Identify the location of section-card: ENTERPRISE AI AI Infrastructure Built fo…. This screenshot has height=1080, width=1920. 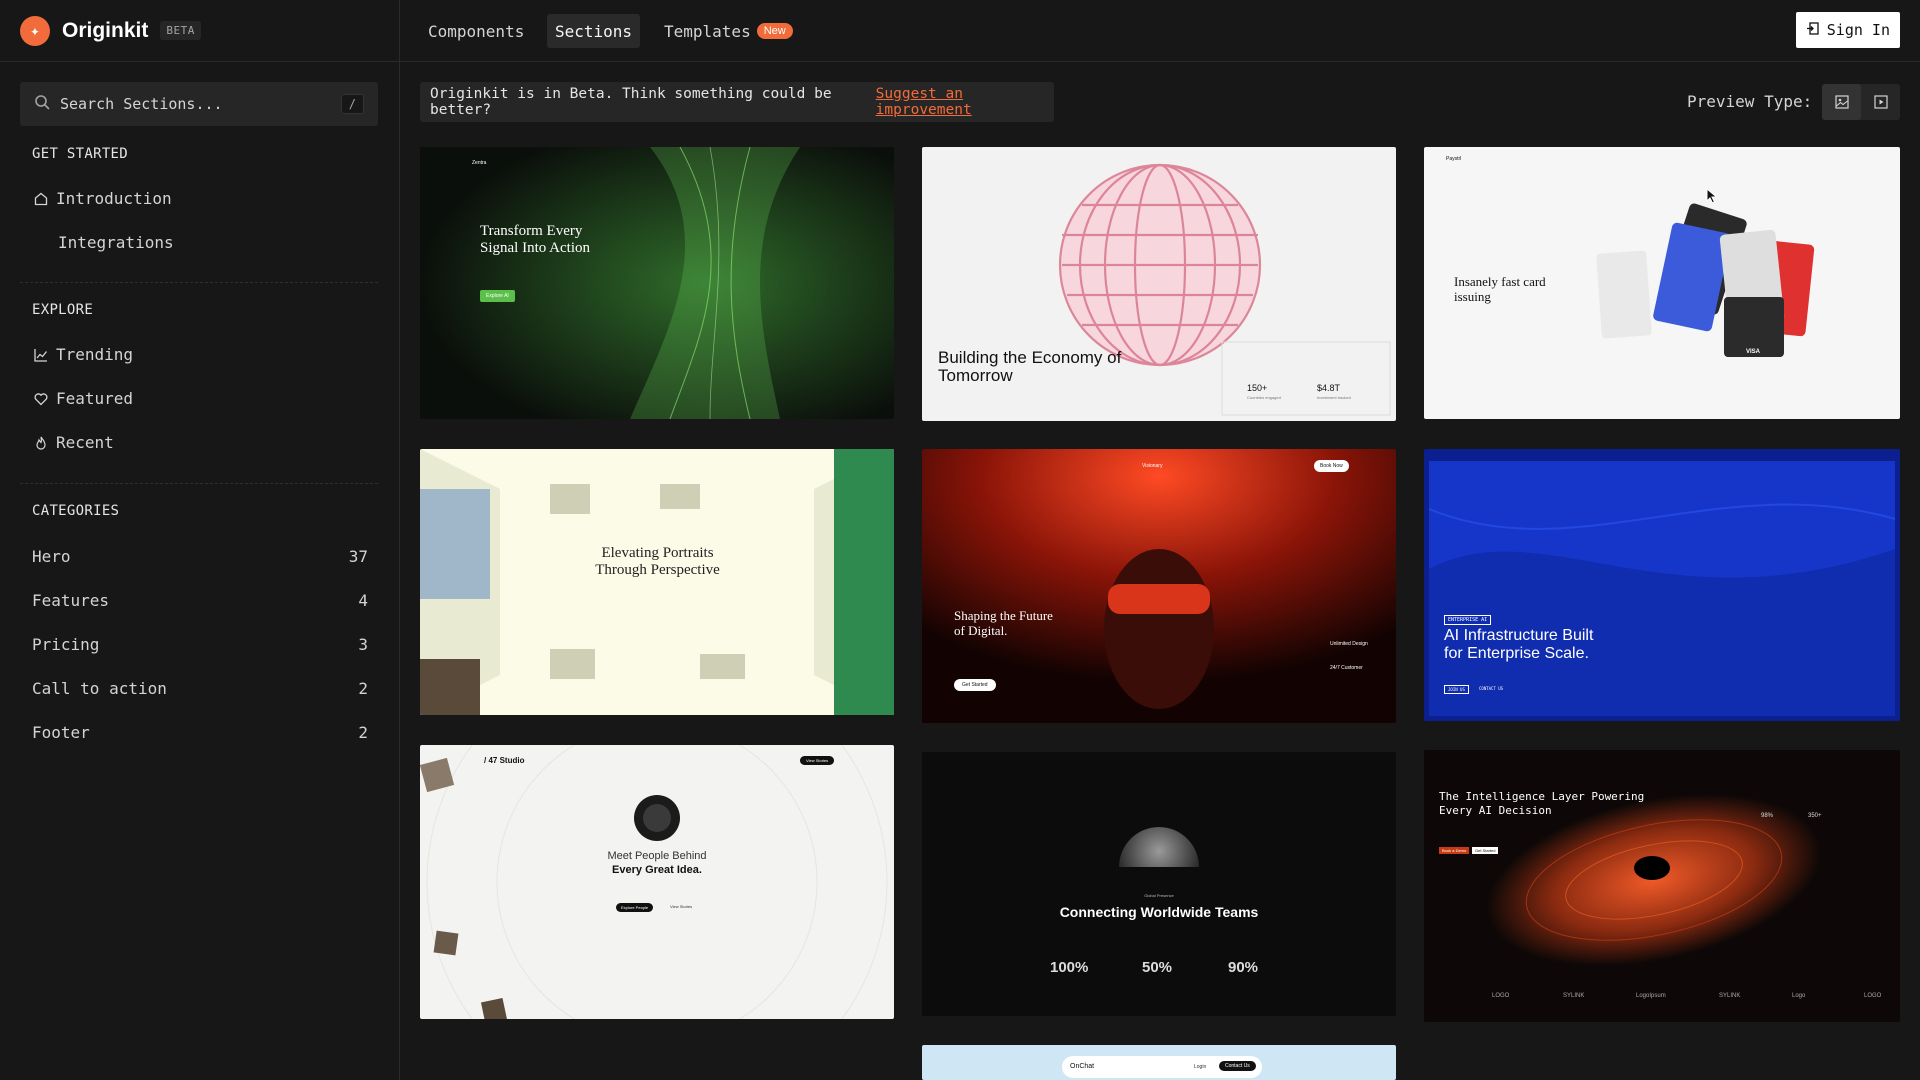
(1662, 585).